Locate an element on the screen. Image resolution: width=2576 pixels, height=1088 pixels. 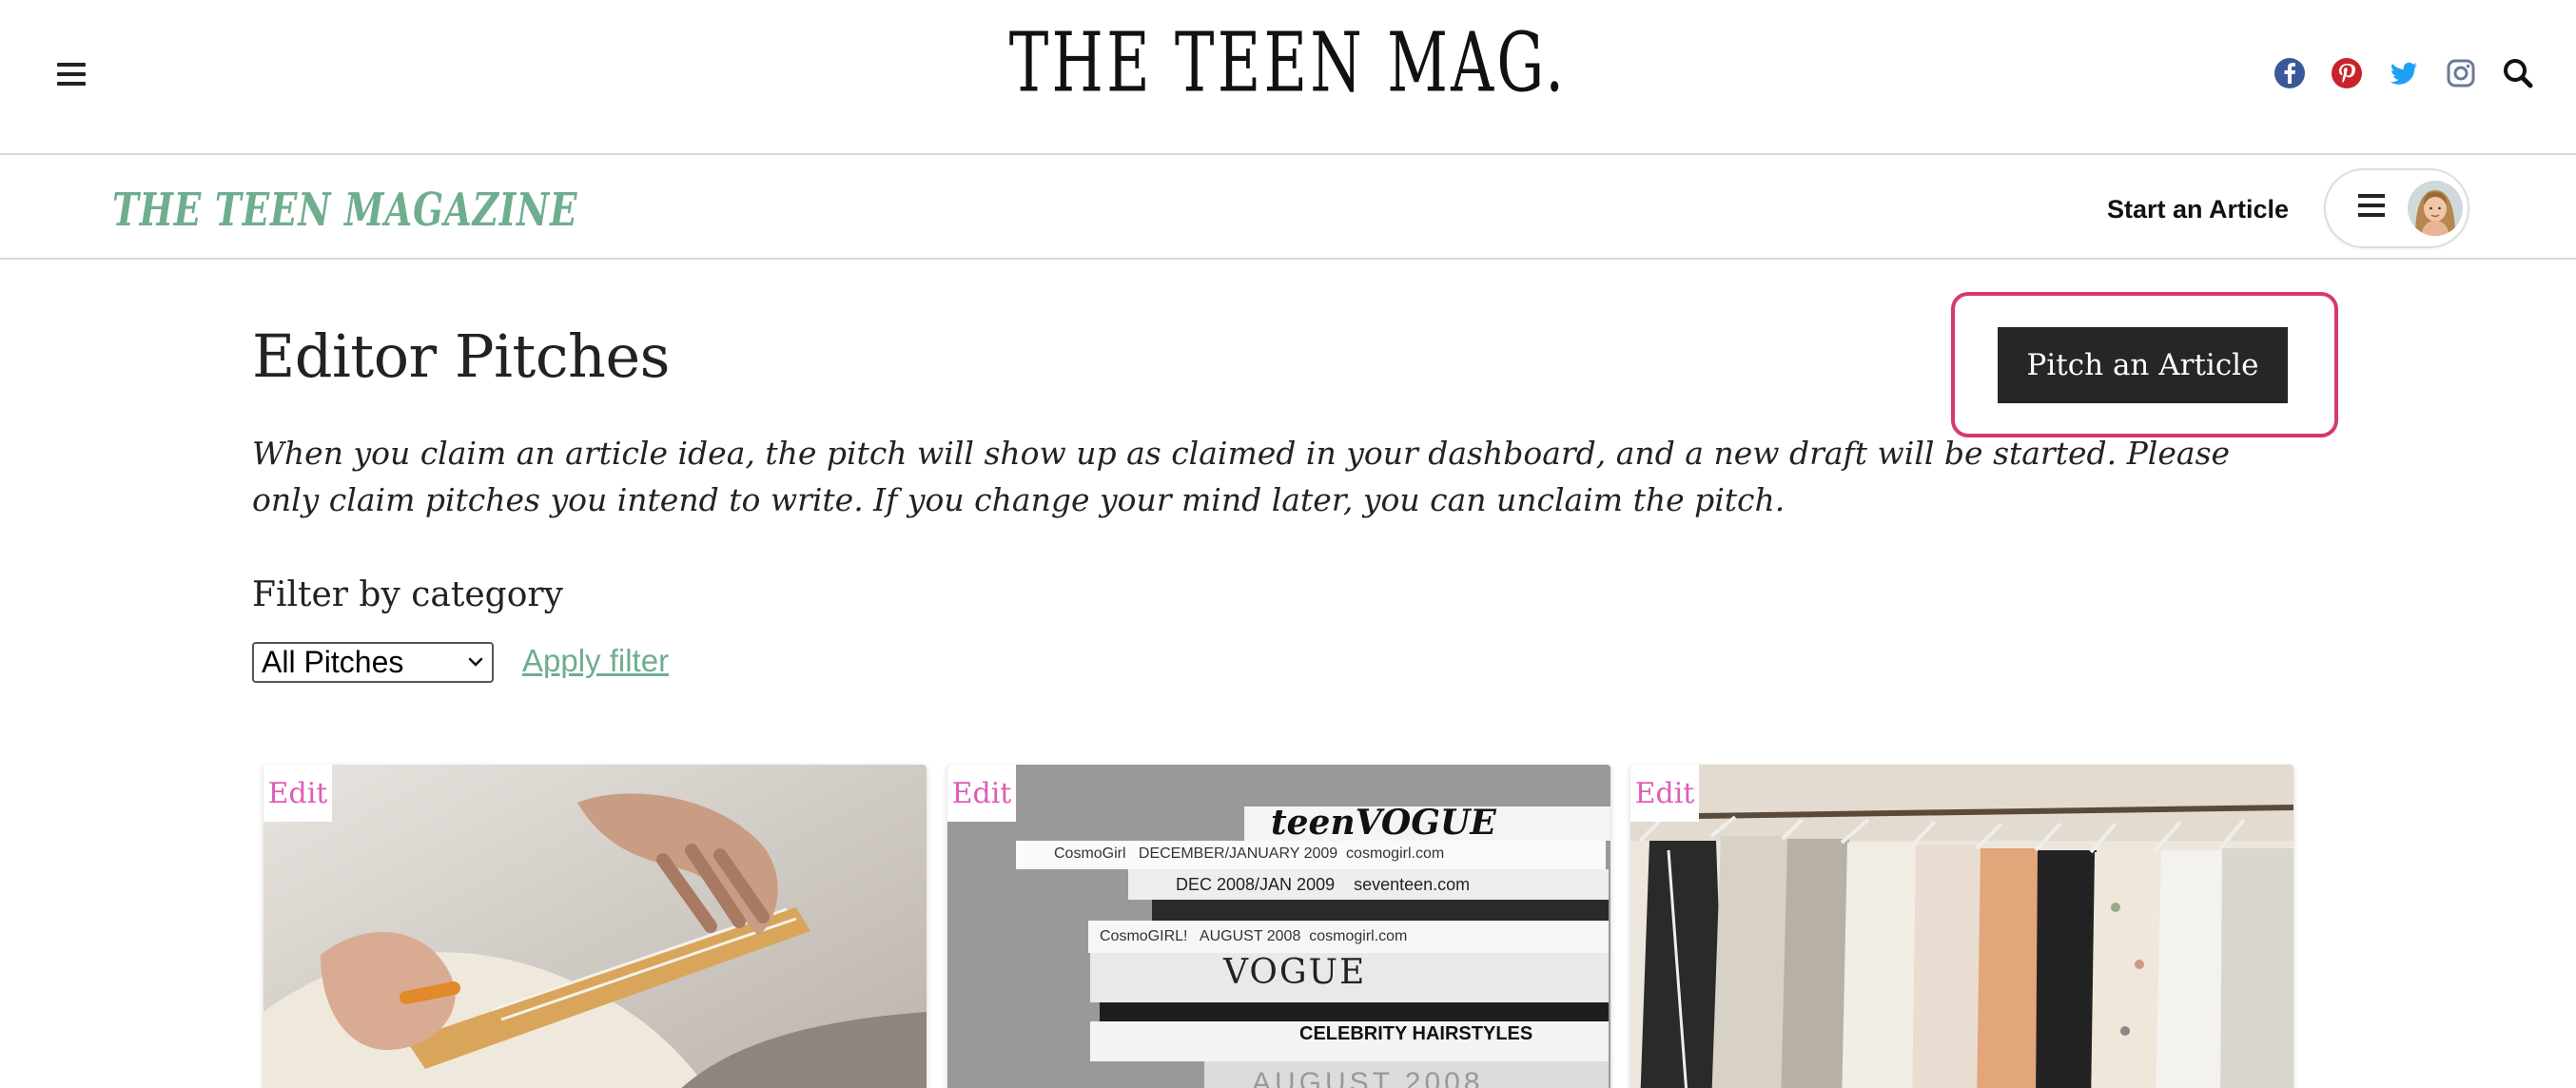
guitar-photo is located at coordinates (595, 926).